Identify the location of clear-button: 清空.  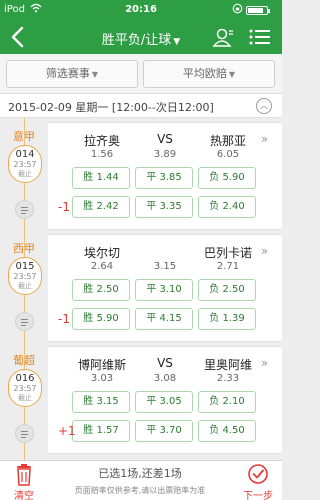
(24, 481).